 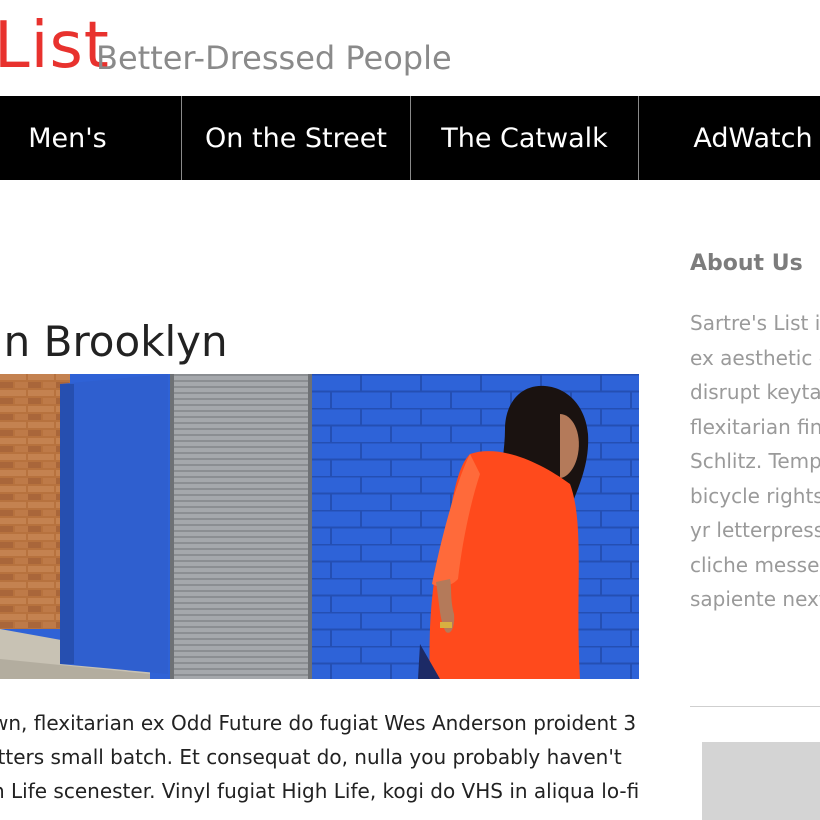 I want to click on main-nav: Men's On the Street The Catwalk AdWatch, so click(x=410, y=138).